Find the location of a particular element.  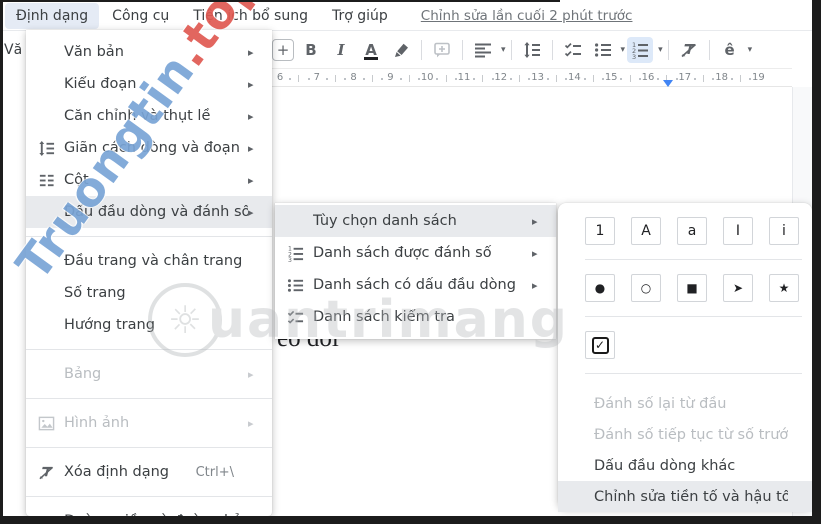

bullet-list-button is located at coordinates (603, 50).